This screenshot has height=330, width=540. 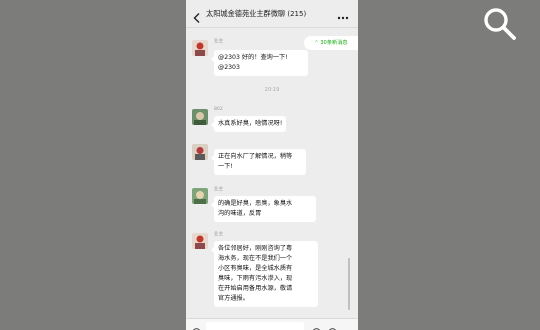 What do you see at coordinates (229, 67) in the screenshot?
I see `message-line: @2303` at bounding box center [229, 67].